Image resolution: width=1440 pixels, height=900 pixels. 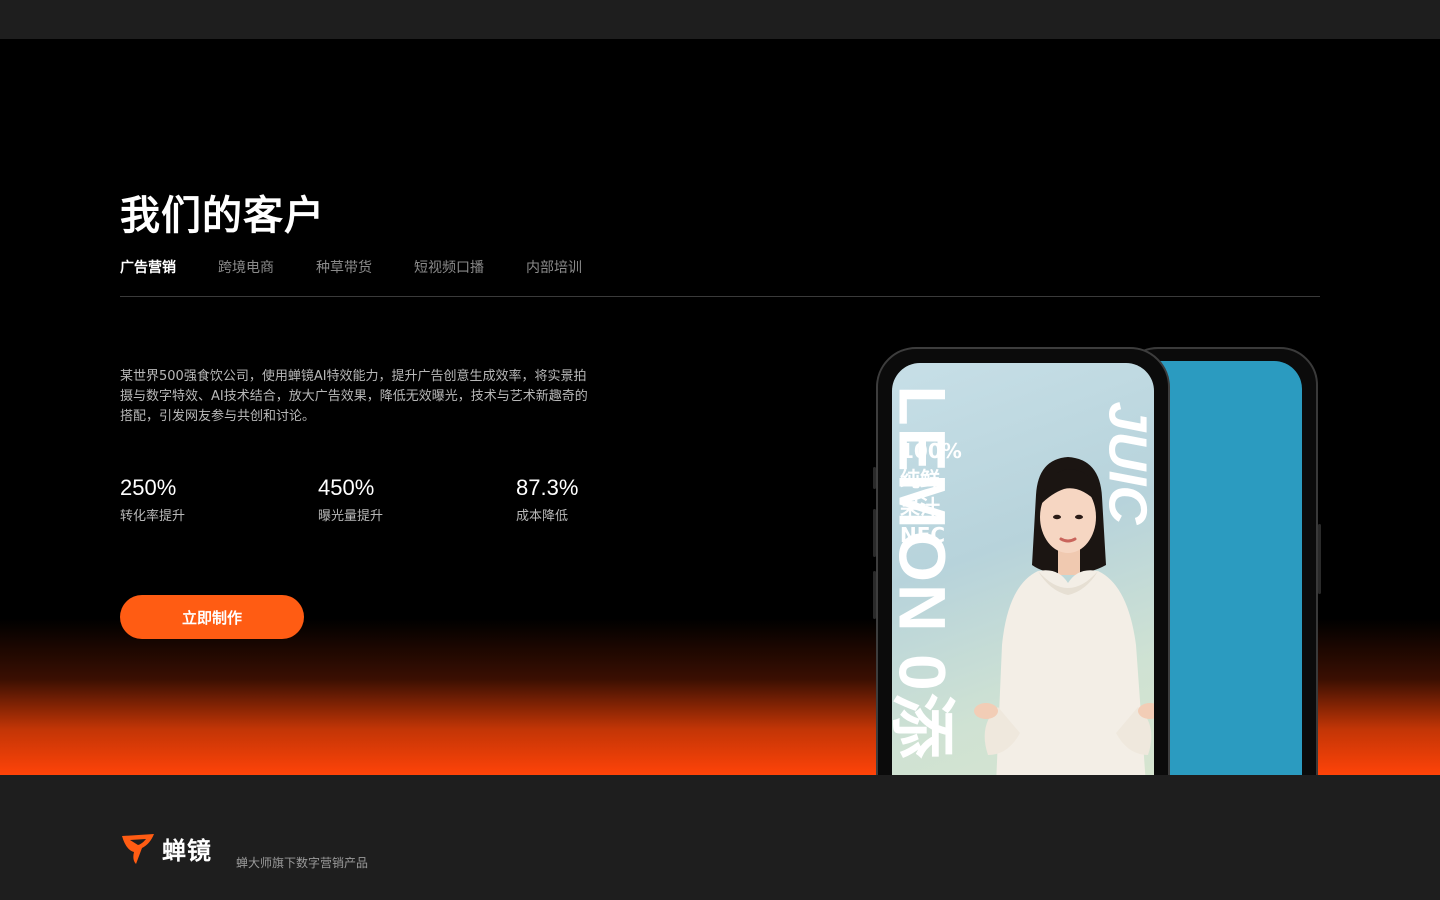 What do you see at coordinates (542, 516) in the screenshot?
I see `stat-label: 成本降低` at bounding box center [542, 516].